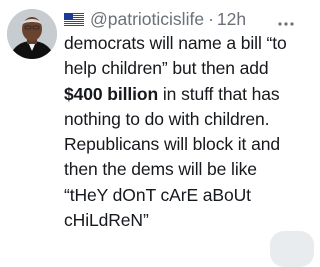  Describe the element at coordinates (74, 19) in the screenshot. I see `us-flag-icon` at that location.